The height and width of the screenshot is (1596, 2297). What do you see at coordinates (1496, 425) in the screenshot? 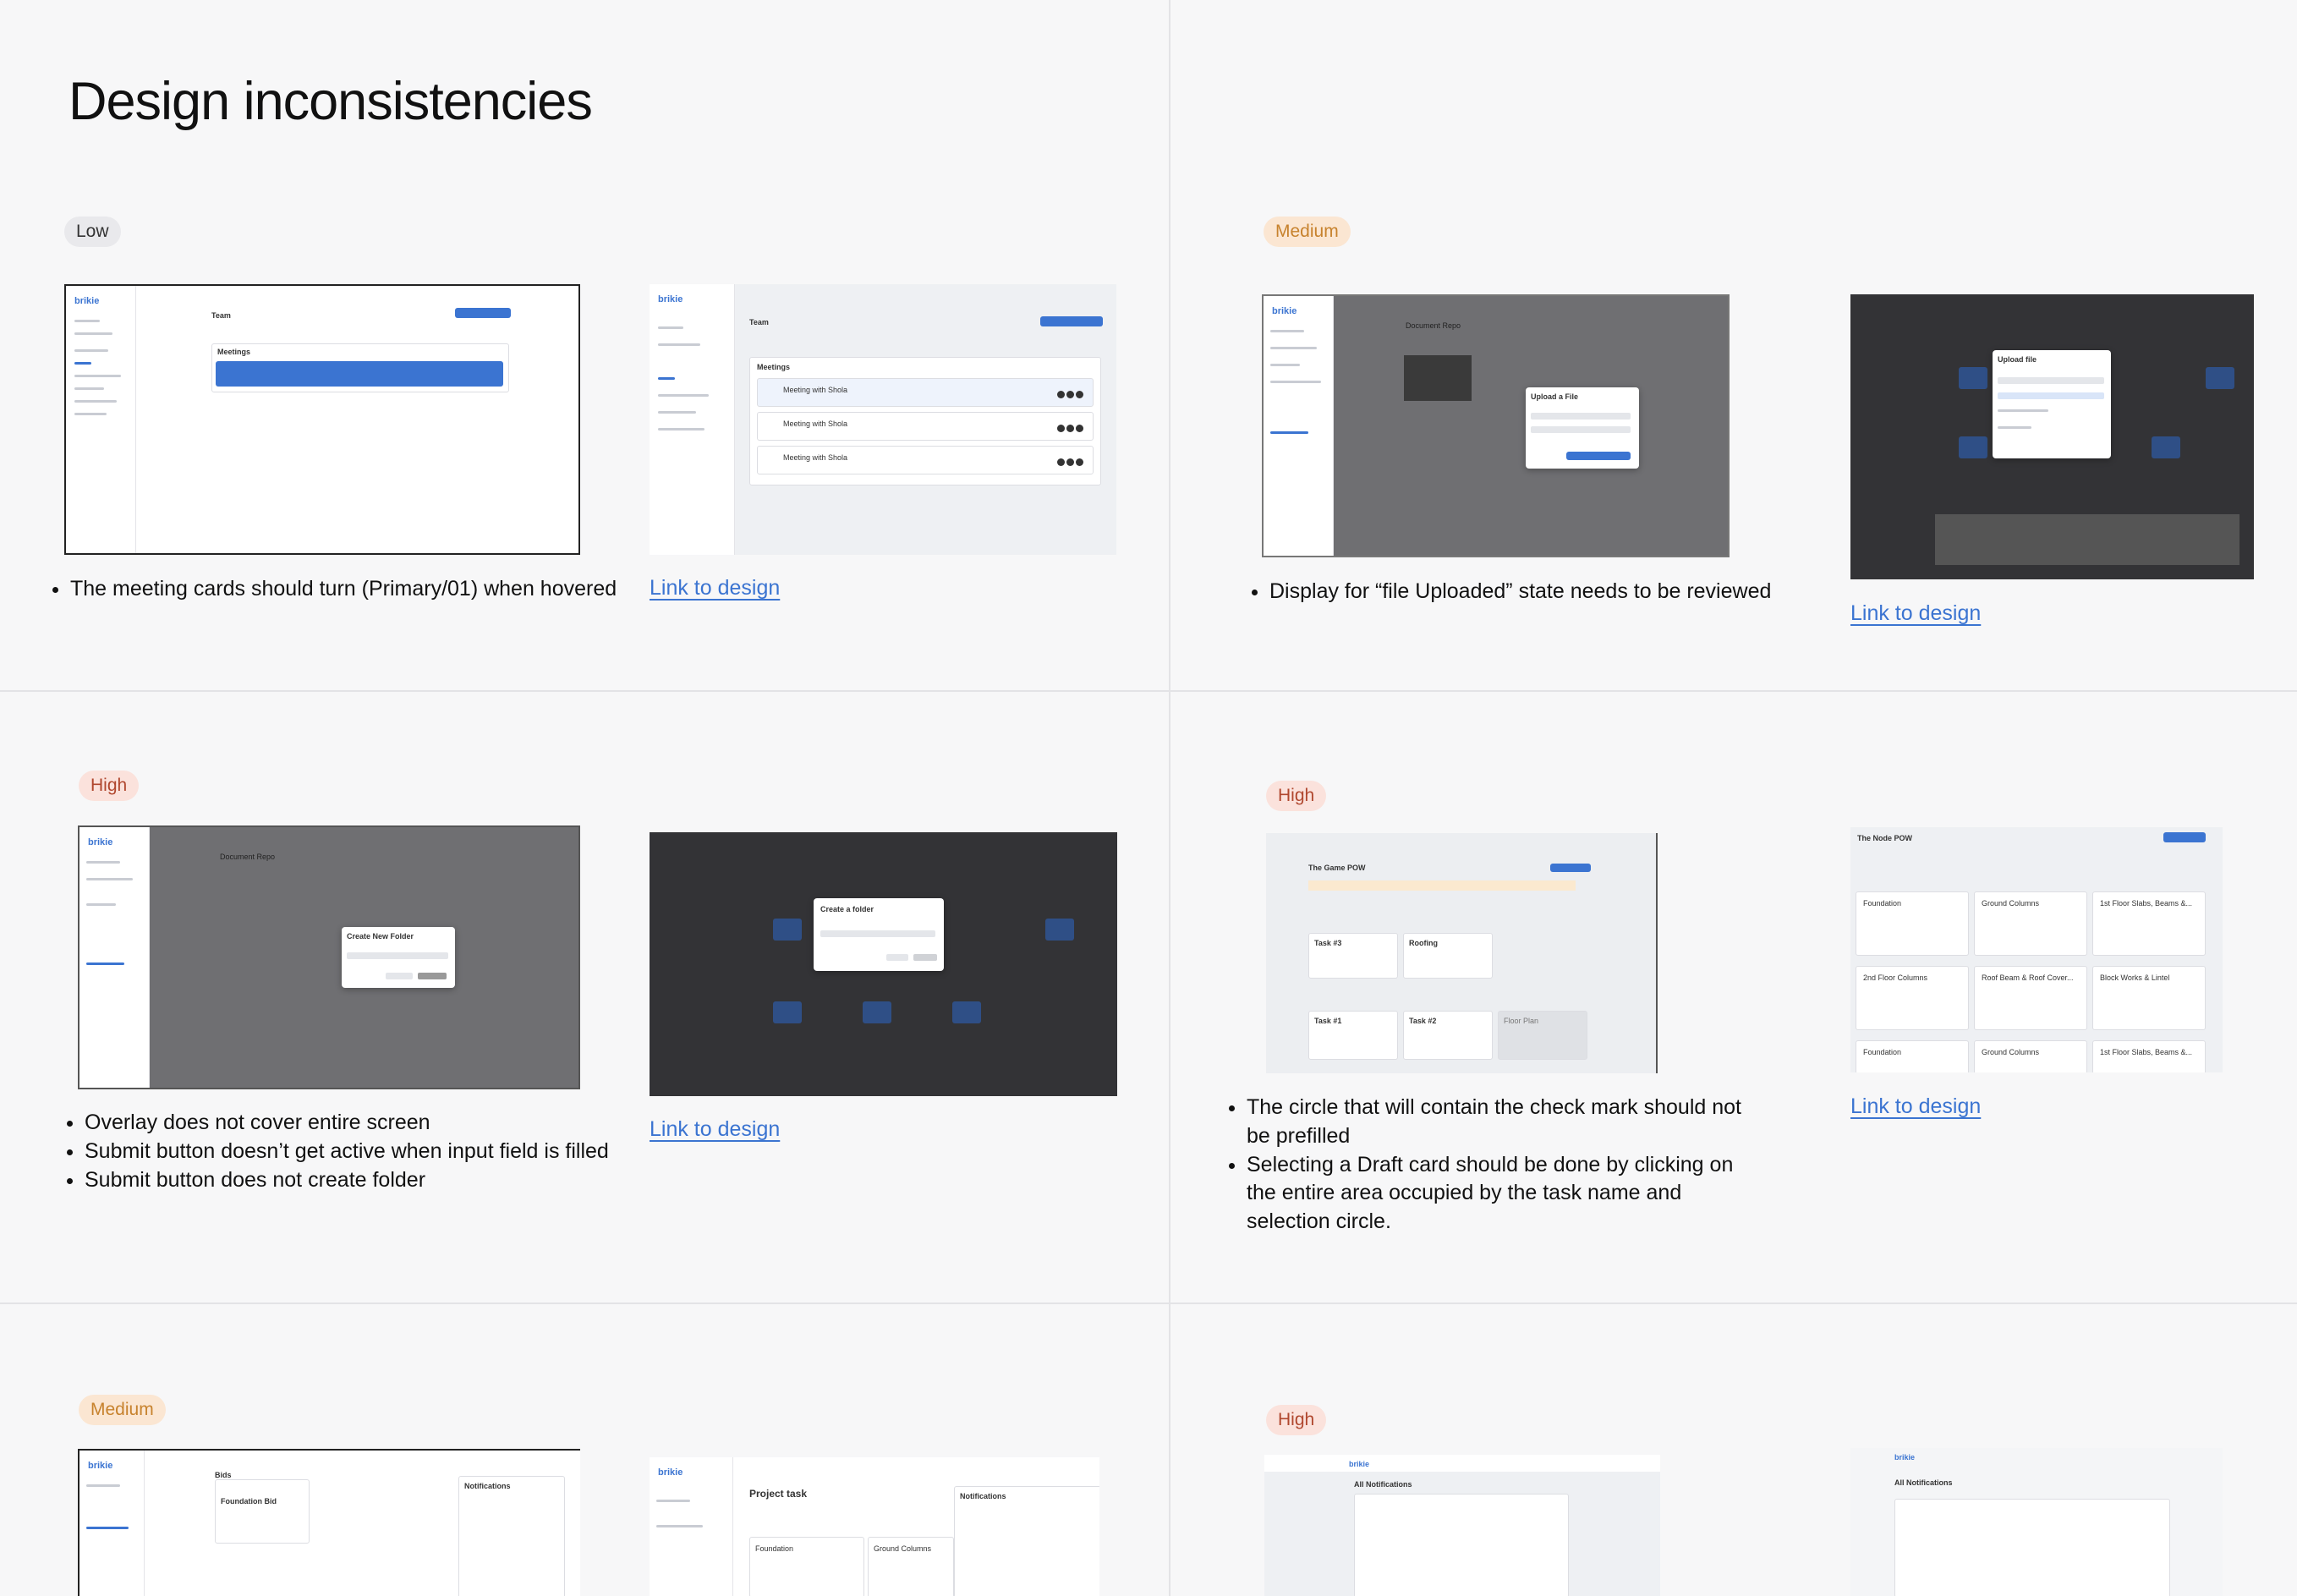
I see `screenshot-upload-current: brikie Document Repo Upload a File` at bounding box center [1496, 425].